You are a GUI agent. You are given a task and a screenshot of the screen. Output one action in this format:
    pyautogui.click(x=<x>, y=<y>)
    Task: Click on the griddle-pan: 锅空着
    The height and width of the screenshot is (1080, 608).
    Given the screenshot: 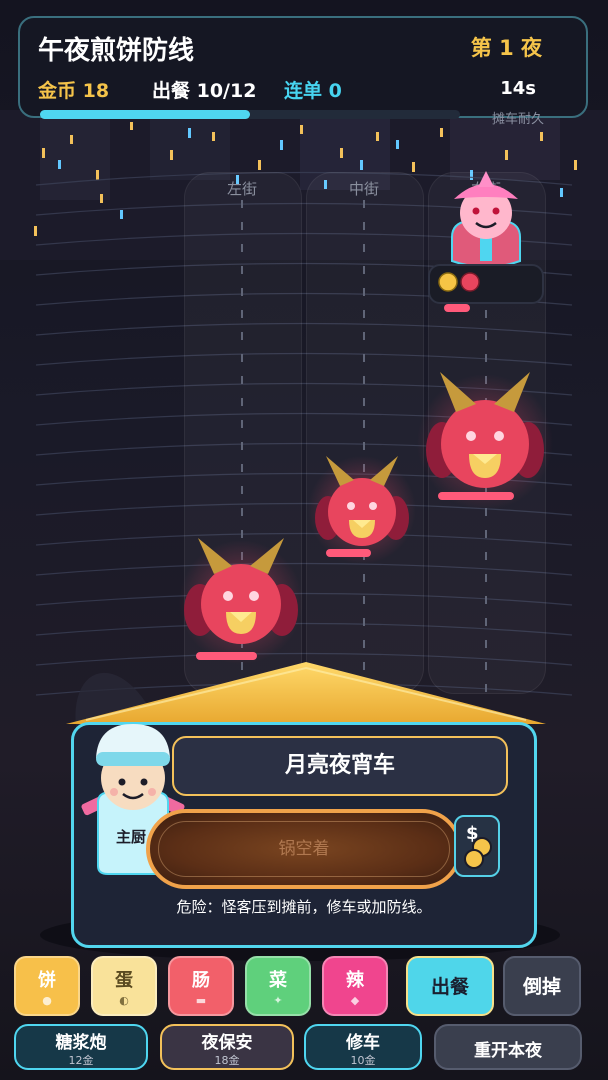 What is the action you would take?
    pyautogui.click(x=304, y=849)
    